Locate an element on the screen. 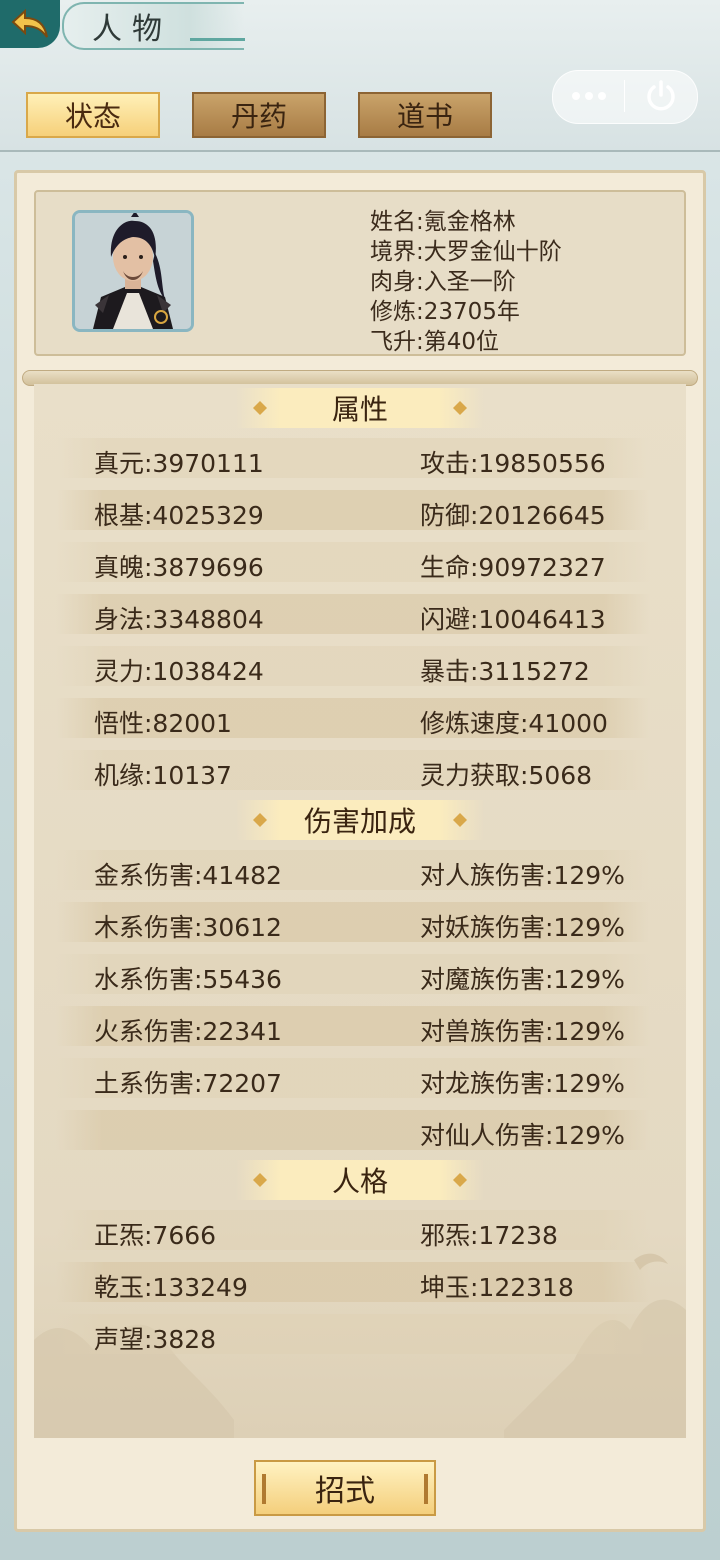 Image resolution: width=720 pixels, height=1560 pixels. stat-right: 对龙族伤害:129% is located at coordinates (522, 1083).